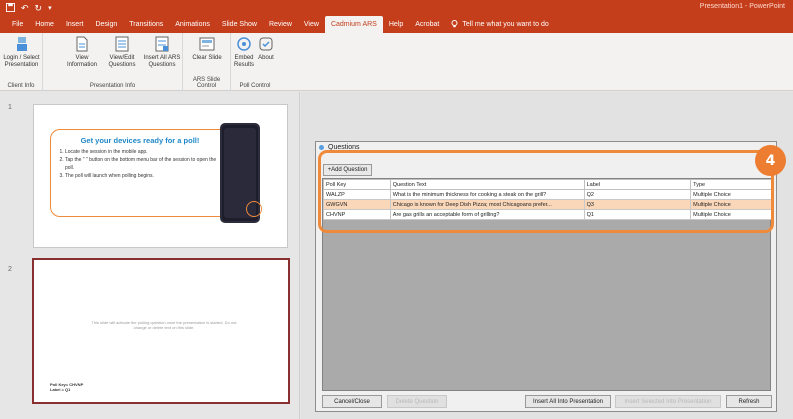 The width and height of the screenshot is (793, 419). I want to click on login-icon, so click(22, 44).